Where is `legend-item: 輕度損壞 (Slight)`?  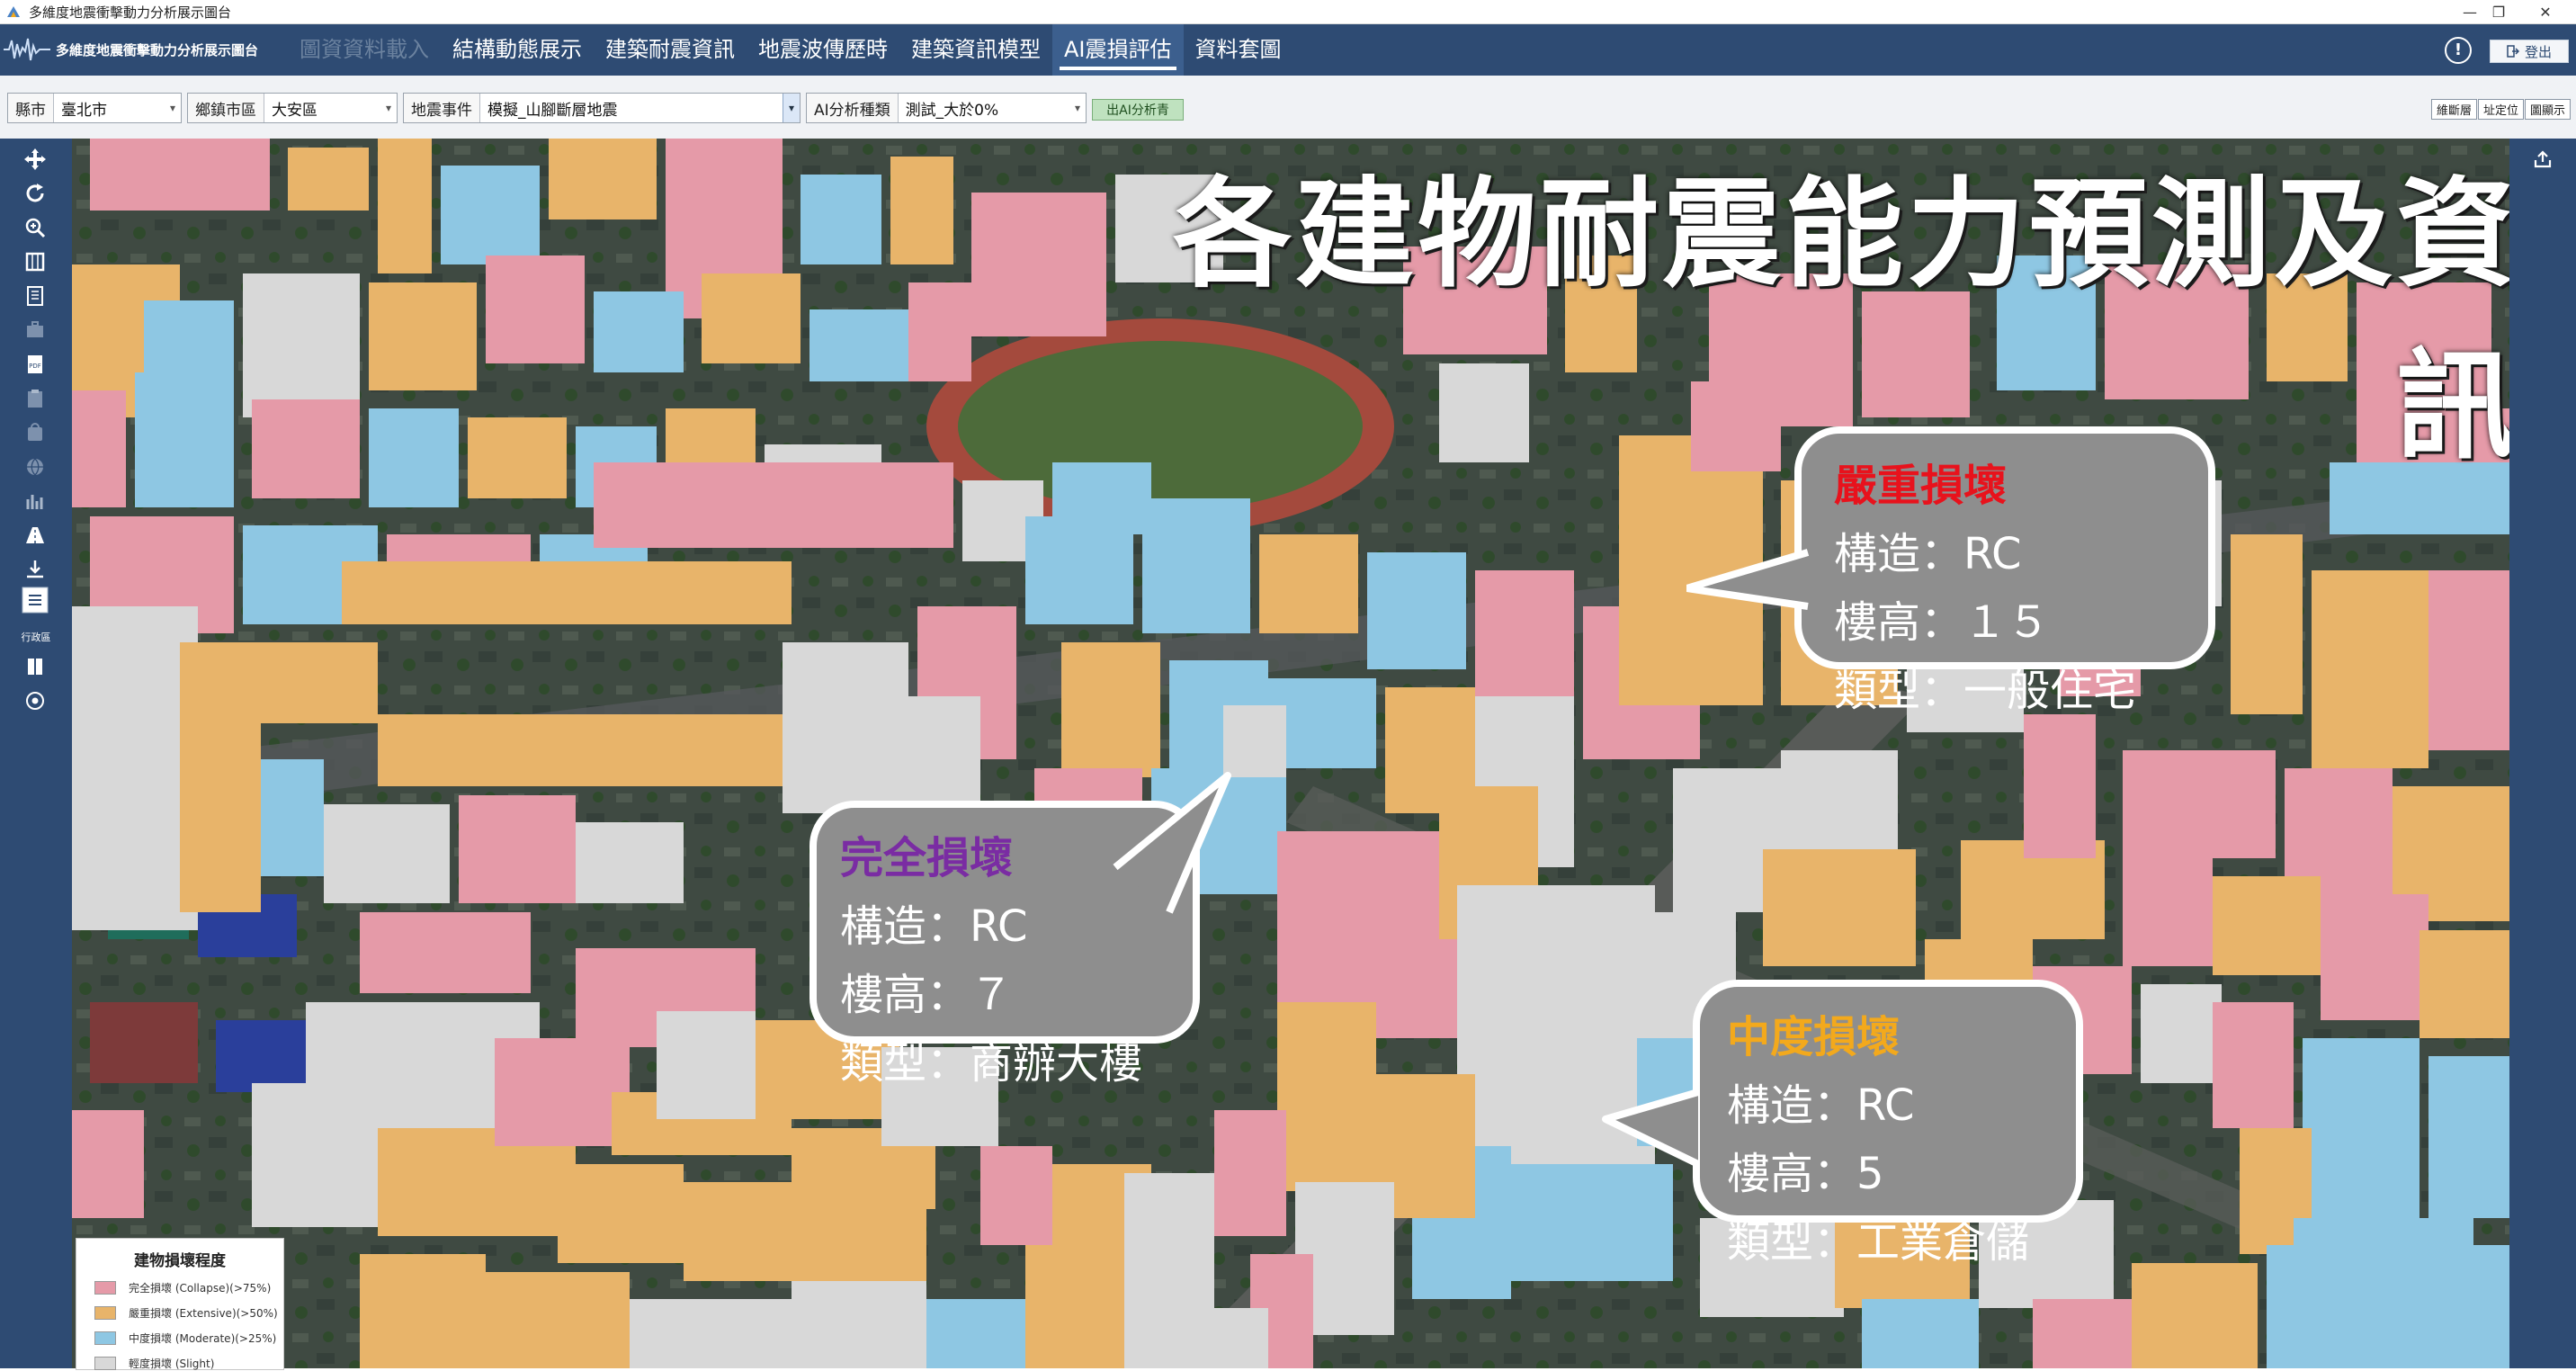
legend-item: 輕度損壞 (Slight) is located at coordinates (188, 1363).